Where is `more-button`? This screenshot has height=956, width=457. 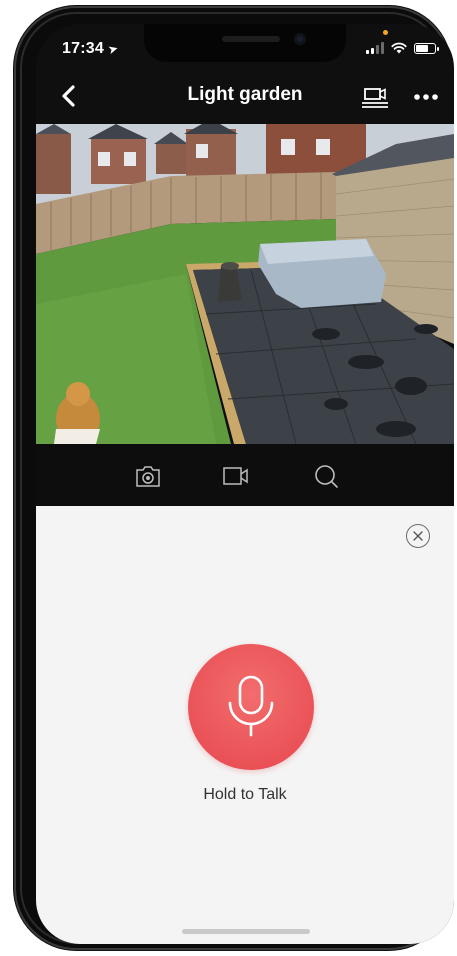
more-button is located at coordinates (426, 97).